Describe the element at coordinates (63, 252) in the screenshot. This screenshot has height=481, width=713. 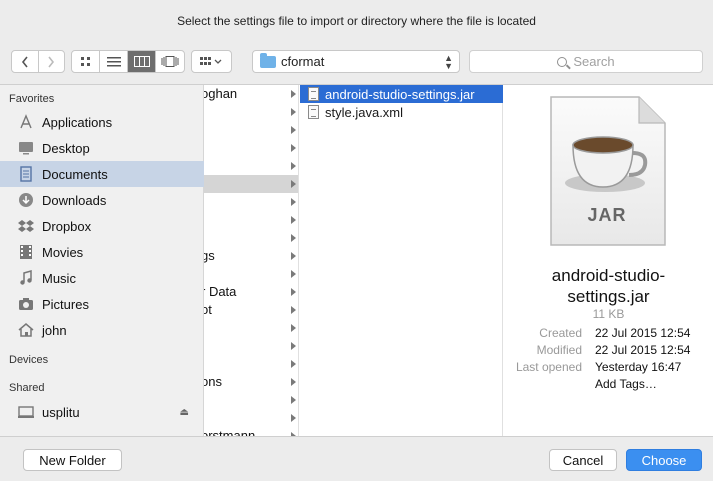
I see `sidebar-item-label: Movies` at that location.